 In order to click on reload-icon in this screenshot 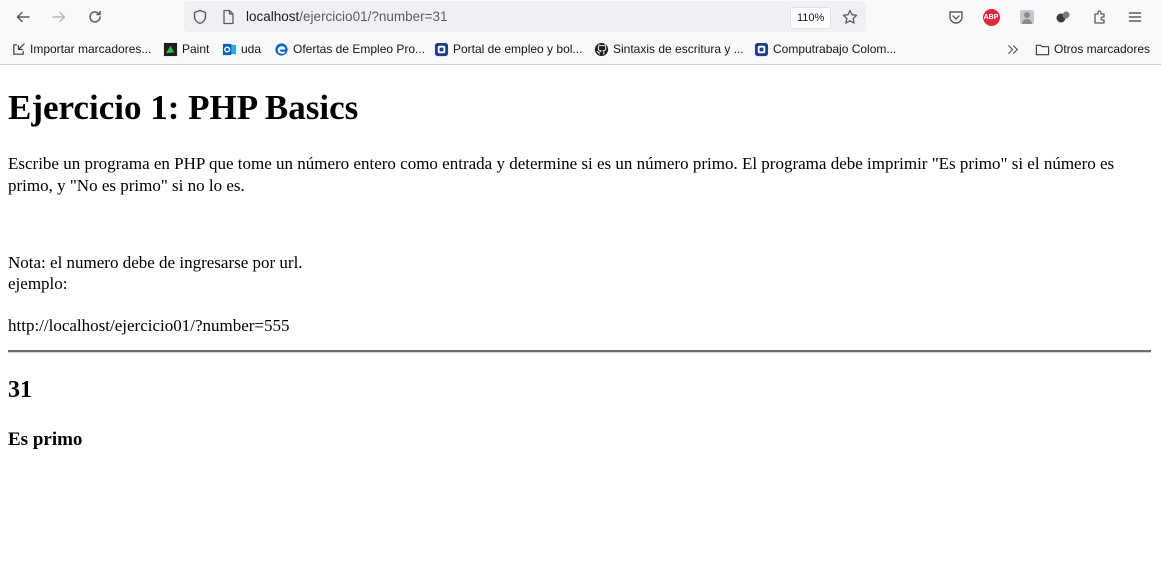, I will do `click(95, 16)`.